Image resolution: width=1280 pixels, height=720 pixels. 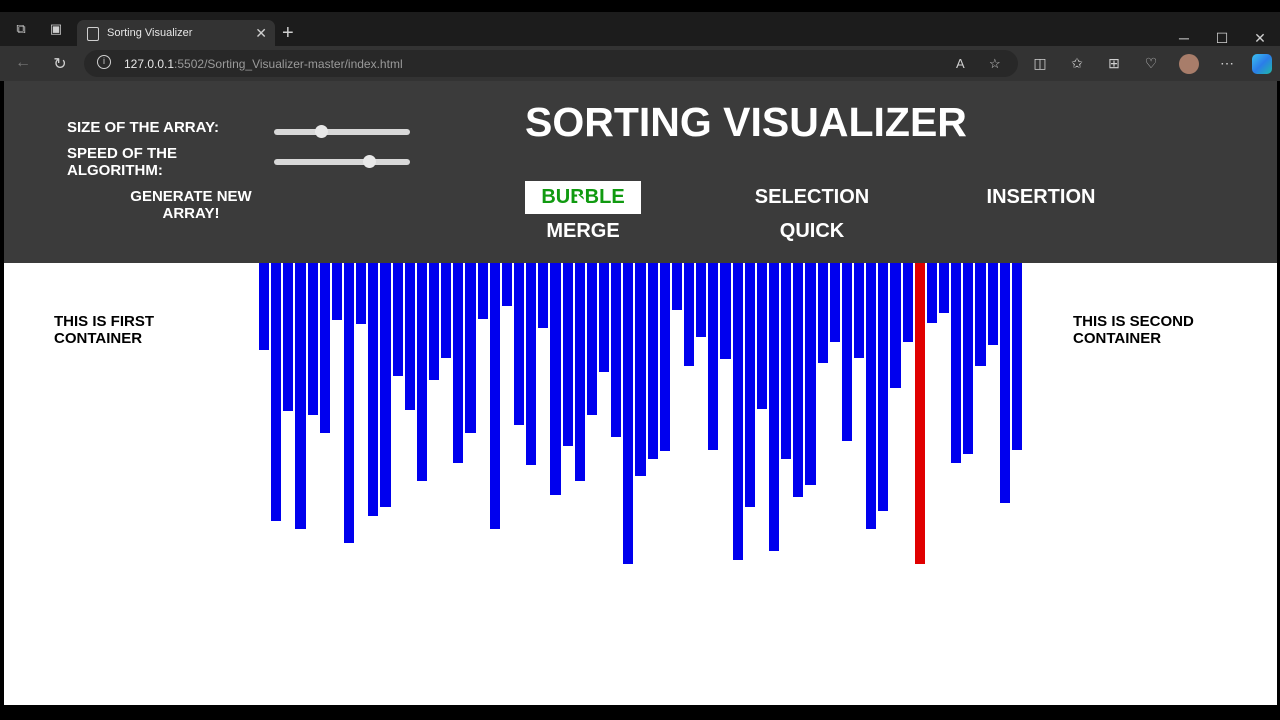 I want to click on speed-slider-thumb, so click(x=369, y=161).